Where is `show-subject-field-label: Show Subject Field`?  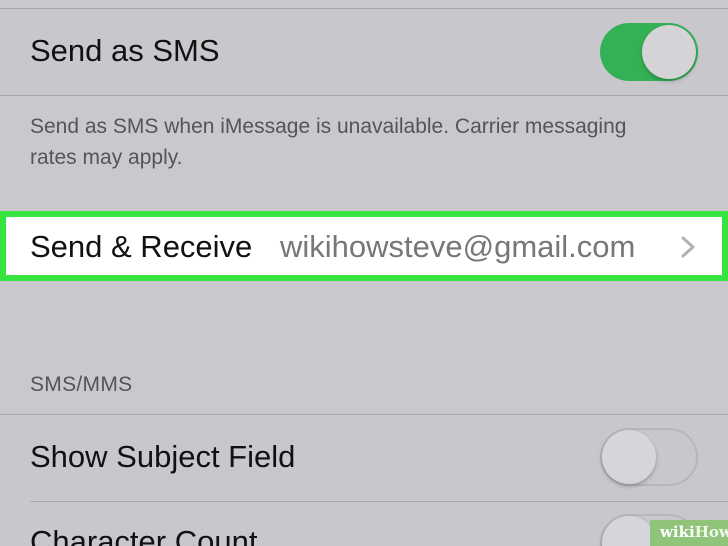 show-subject-field-label: Show Subject Field is located at coordinates (163, 456).